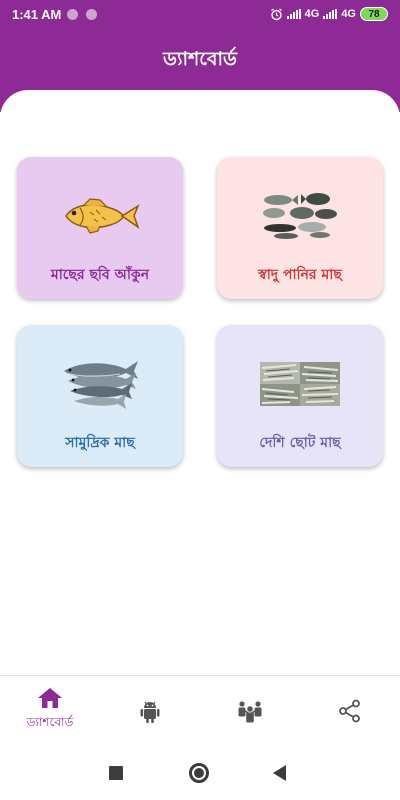  Describe the element at coordinates (50, 711) in the screenshot. I see `nav-dashboard: ড্যাশবোর্ড` at that location.